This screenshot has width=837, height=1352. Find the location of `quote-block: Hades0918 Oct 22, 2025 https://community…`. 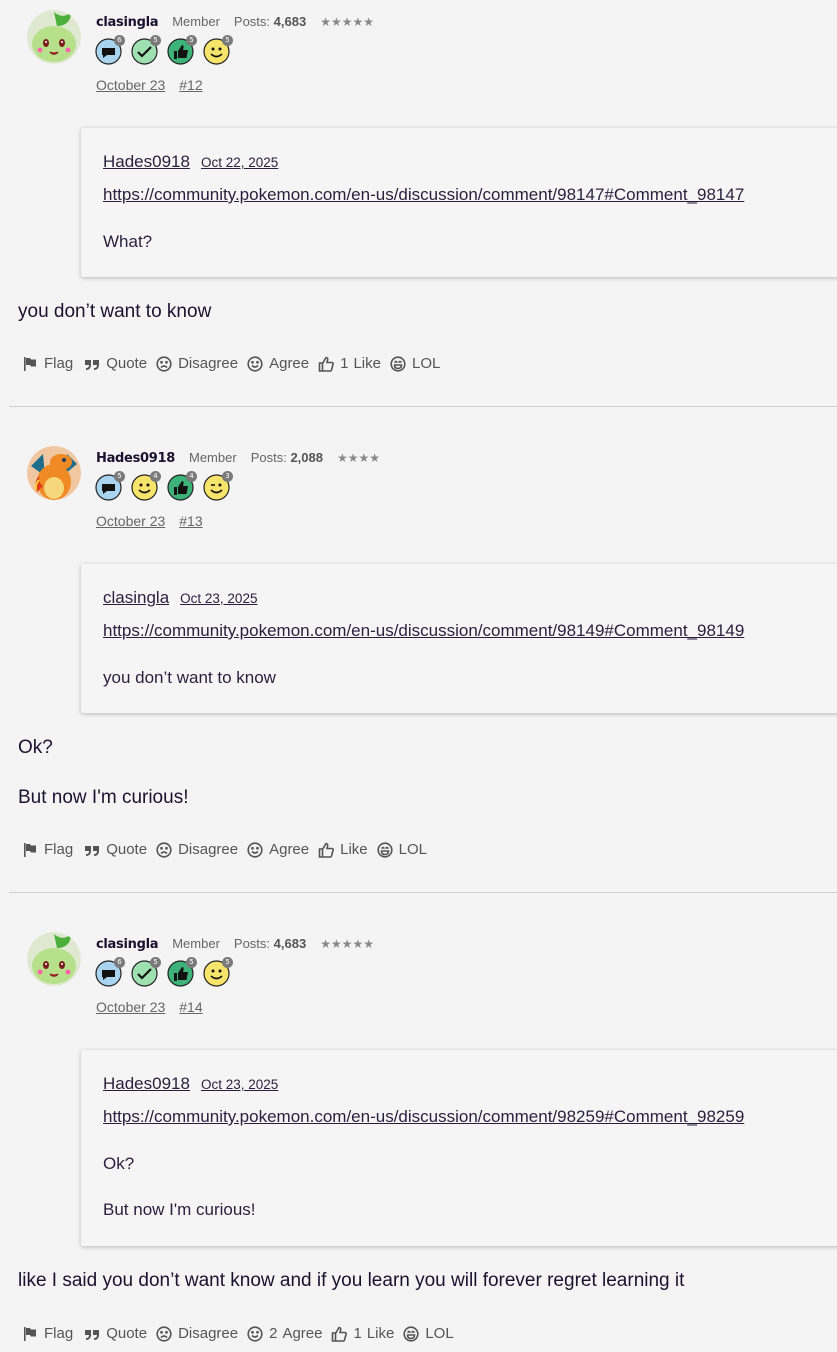

quote-block: Hades0918 Oct 22, 2025 https://community… is located at coordinates (459, 202).